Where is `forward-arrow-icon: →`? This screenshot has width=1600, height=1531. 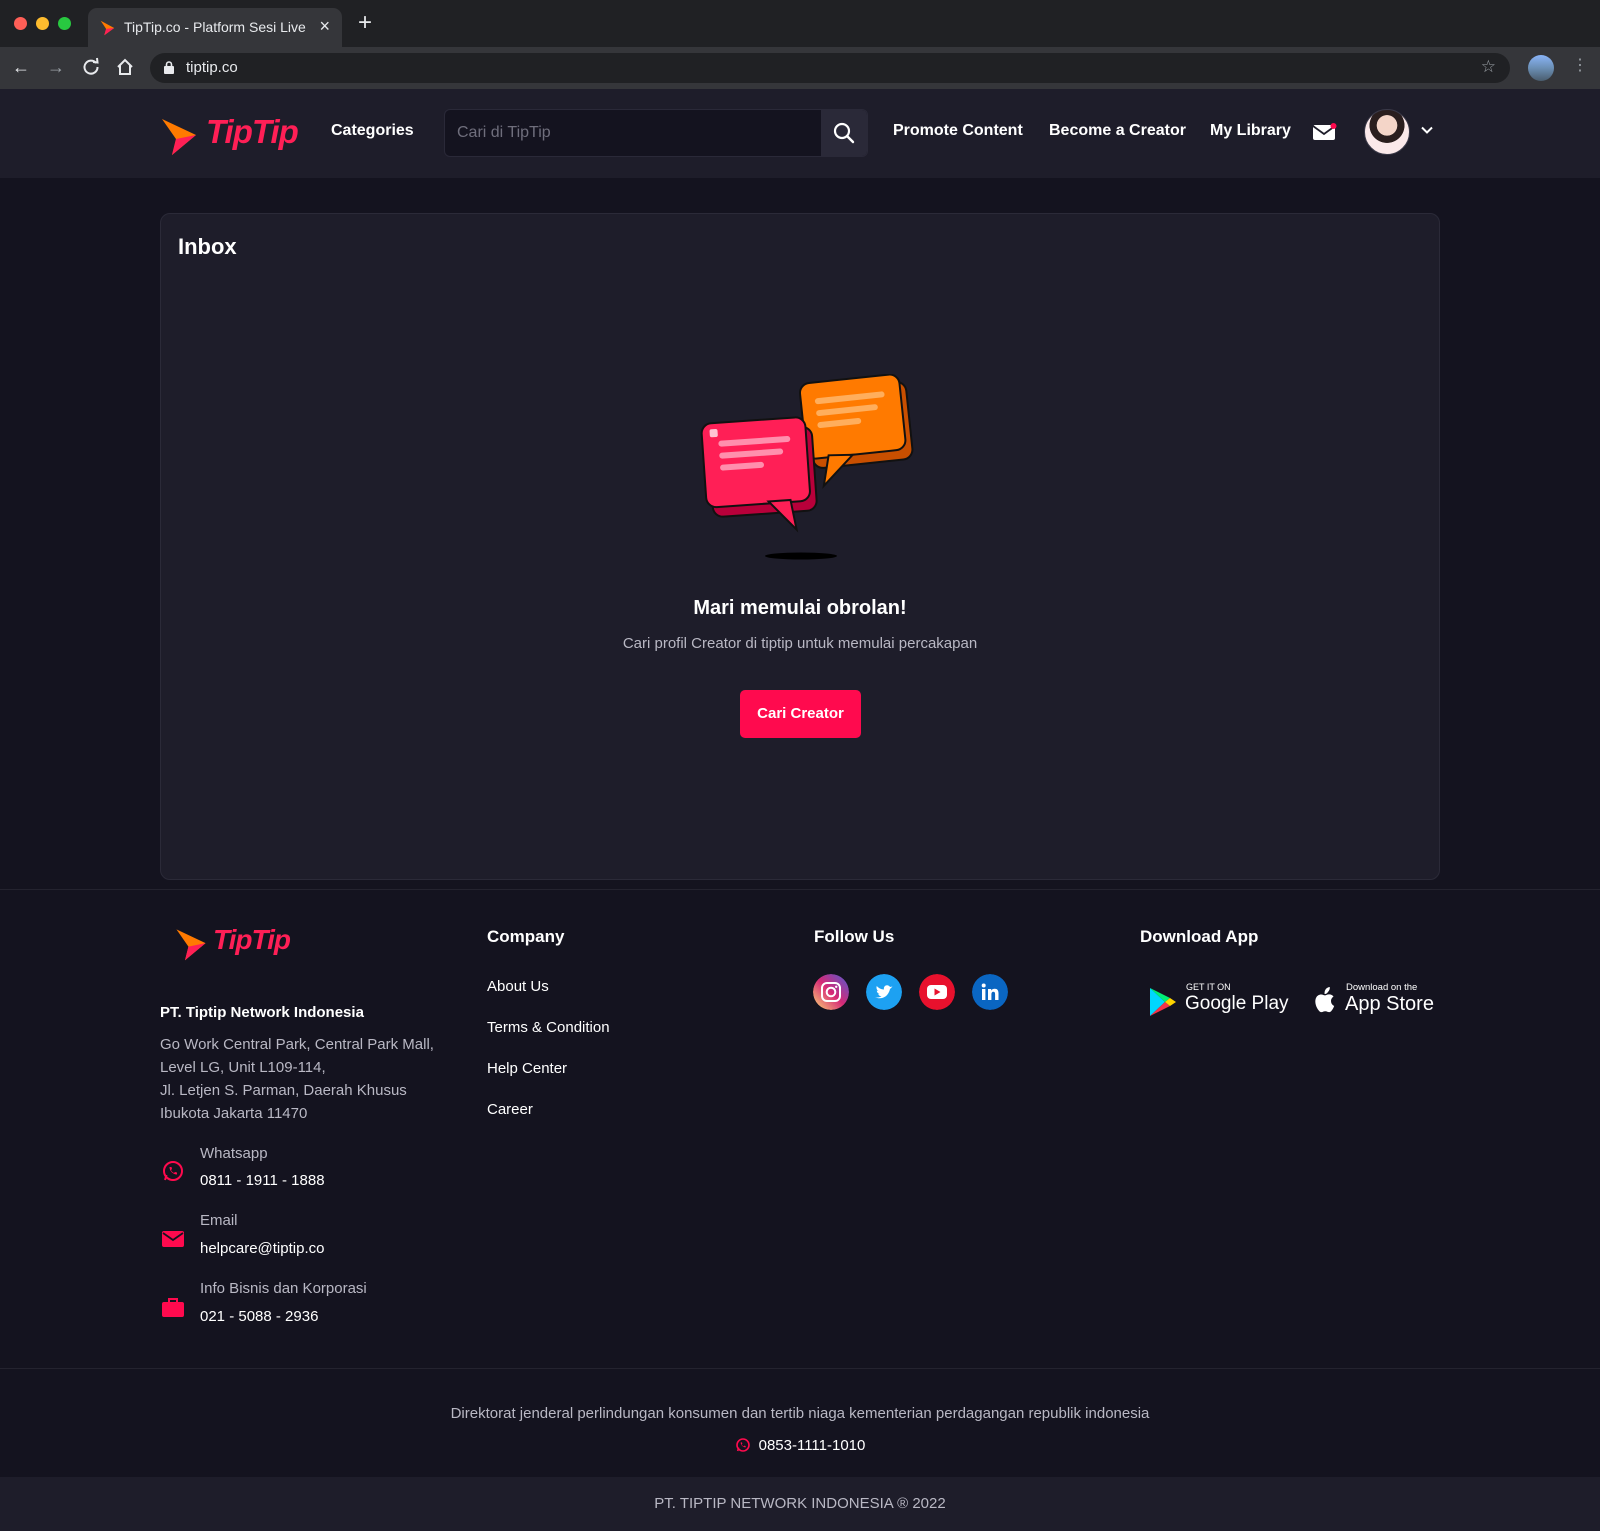
forward-arrow-icon: → is located at coordinates (56, 67).